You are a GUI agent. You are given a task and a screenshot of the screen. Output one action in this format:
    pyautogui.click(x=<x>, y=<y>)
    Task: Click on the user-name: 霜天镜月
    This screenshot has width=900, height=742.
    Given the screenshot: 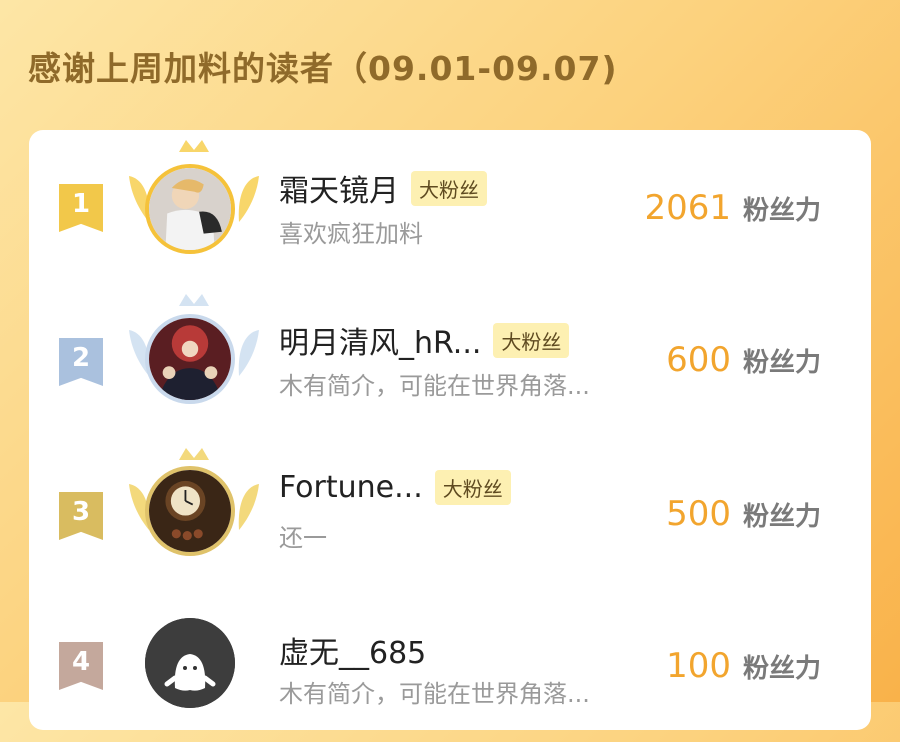 What is the action you would take?
    pyautogui.click(x=339, y=188)
    